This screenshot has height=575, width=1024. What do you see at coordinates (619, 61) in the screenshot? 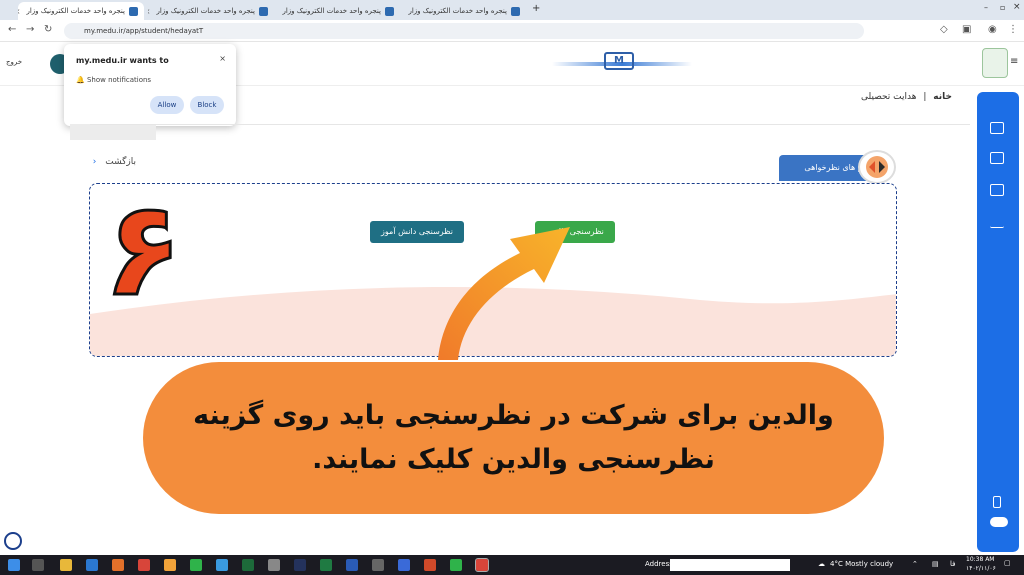
I see `medu-logo-icon: M` at bounding box center [619, 61].